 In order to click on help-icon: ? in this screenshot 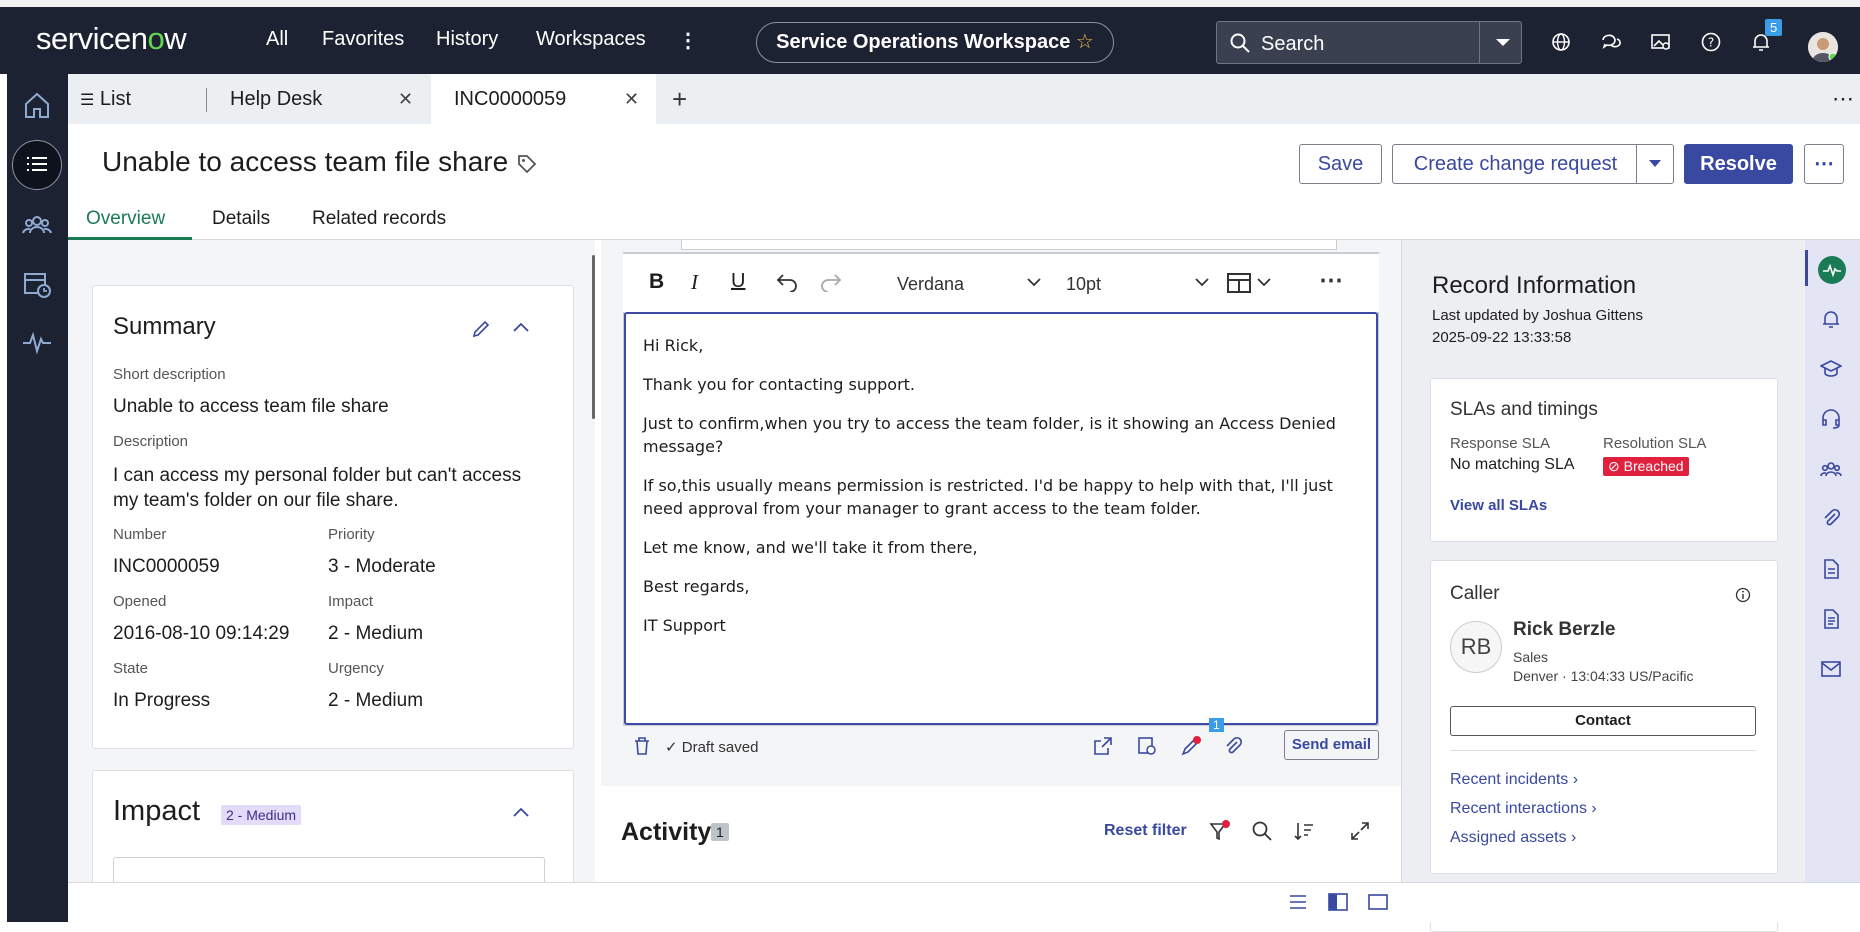, I will do `click(1712, 43)`.